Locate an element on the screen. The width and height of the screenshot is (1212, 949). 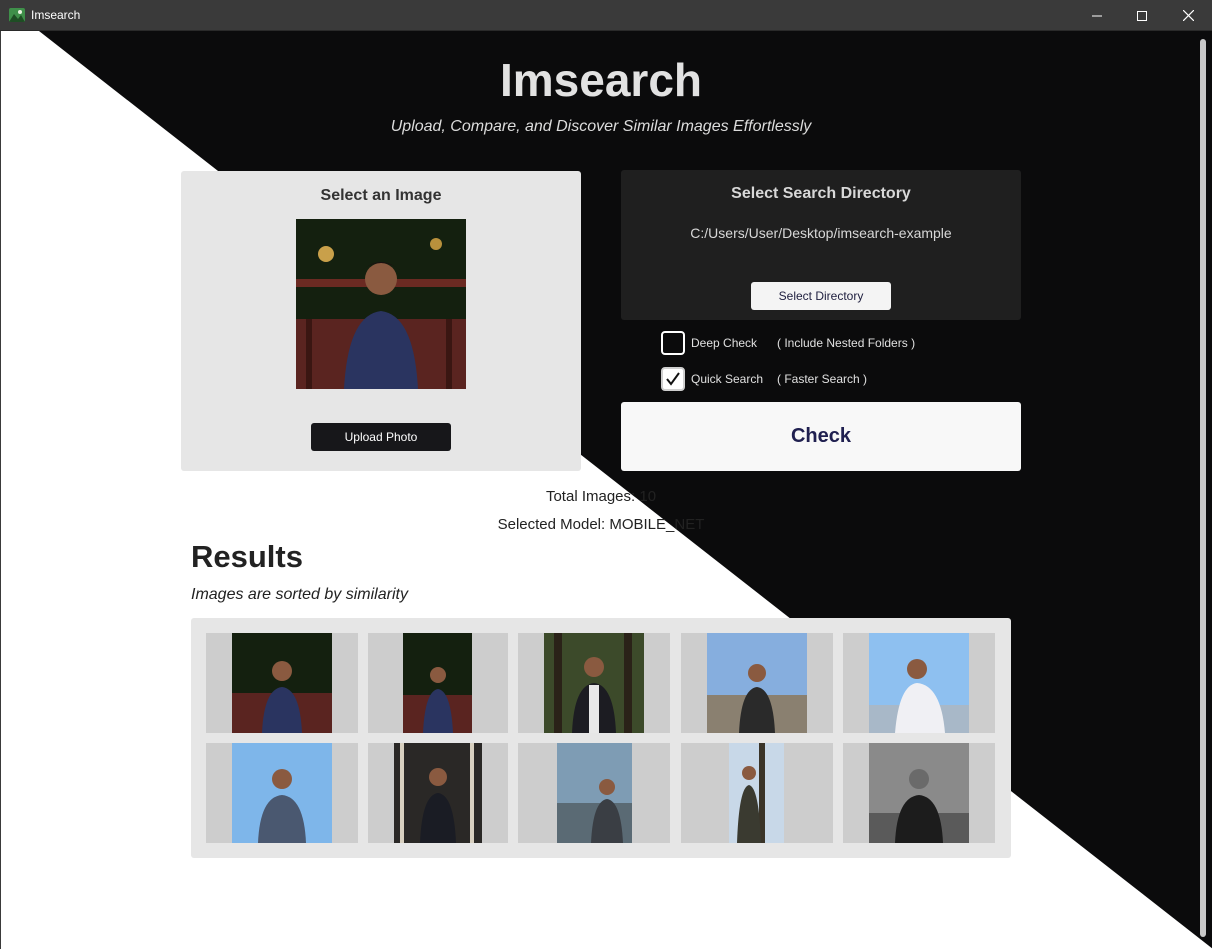
selected-model-text: Selected Model: MOBILE_NET is located at coordinates (601, 524).